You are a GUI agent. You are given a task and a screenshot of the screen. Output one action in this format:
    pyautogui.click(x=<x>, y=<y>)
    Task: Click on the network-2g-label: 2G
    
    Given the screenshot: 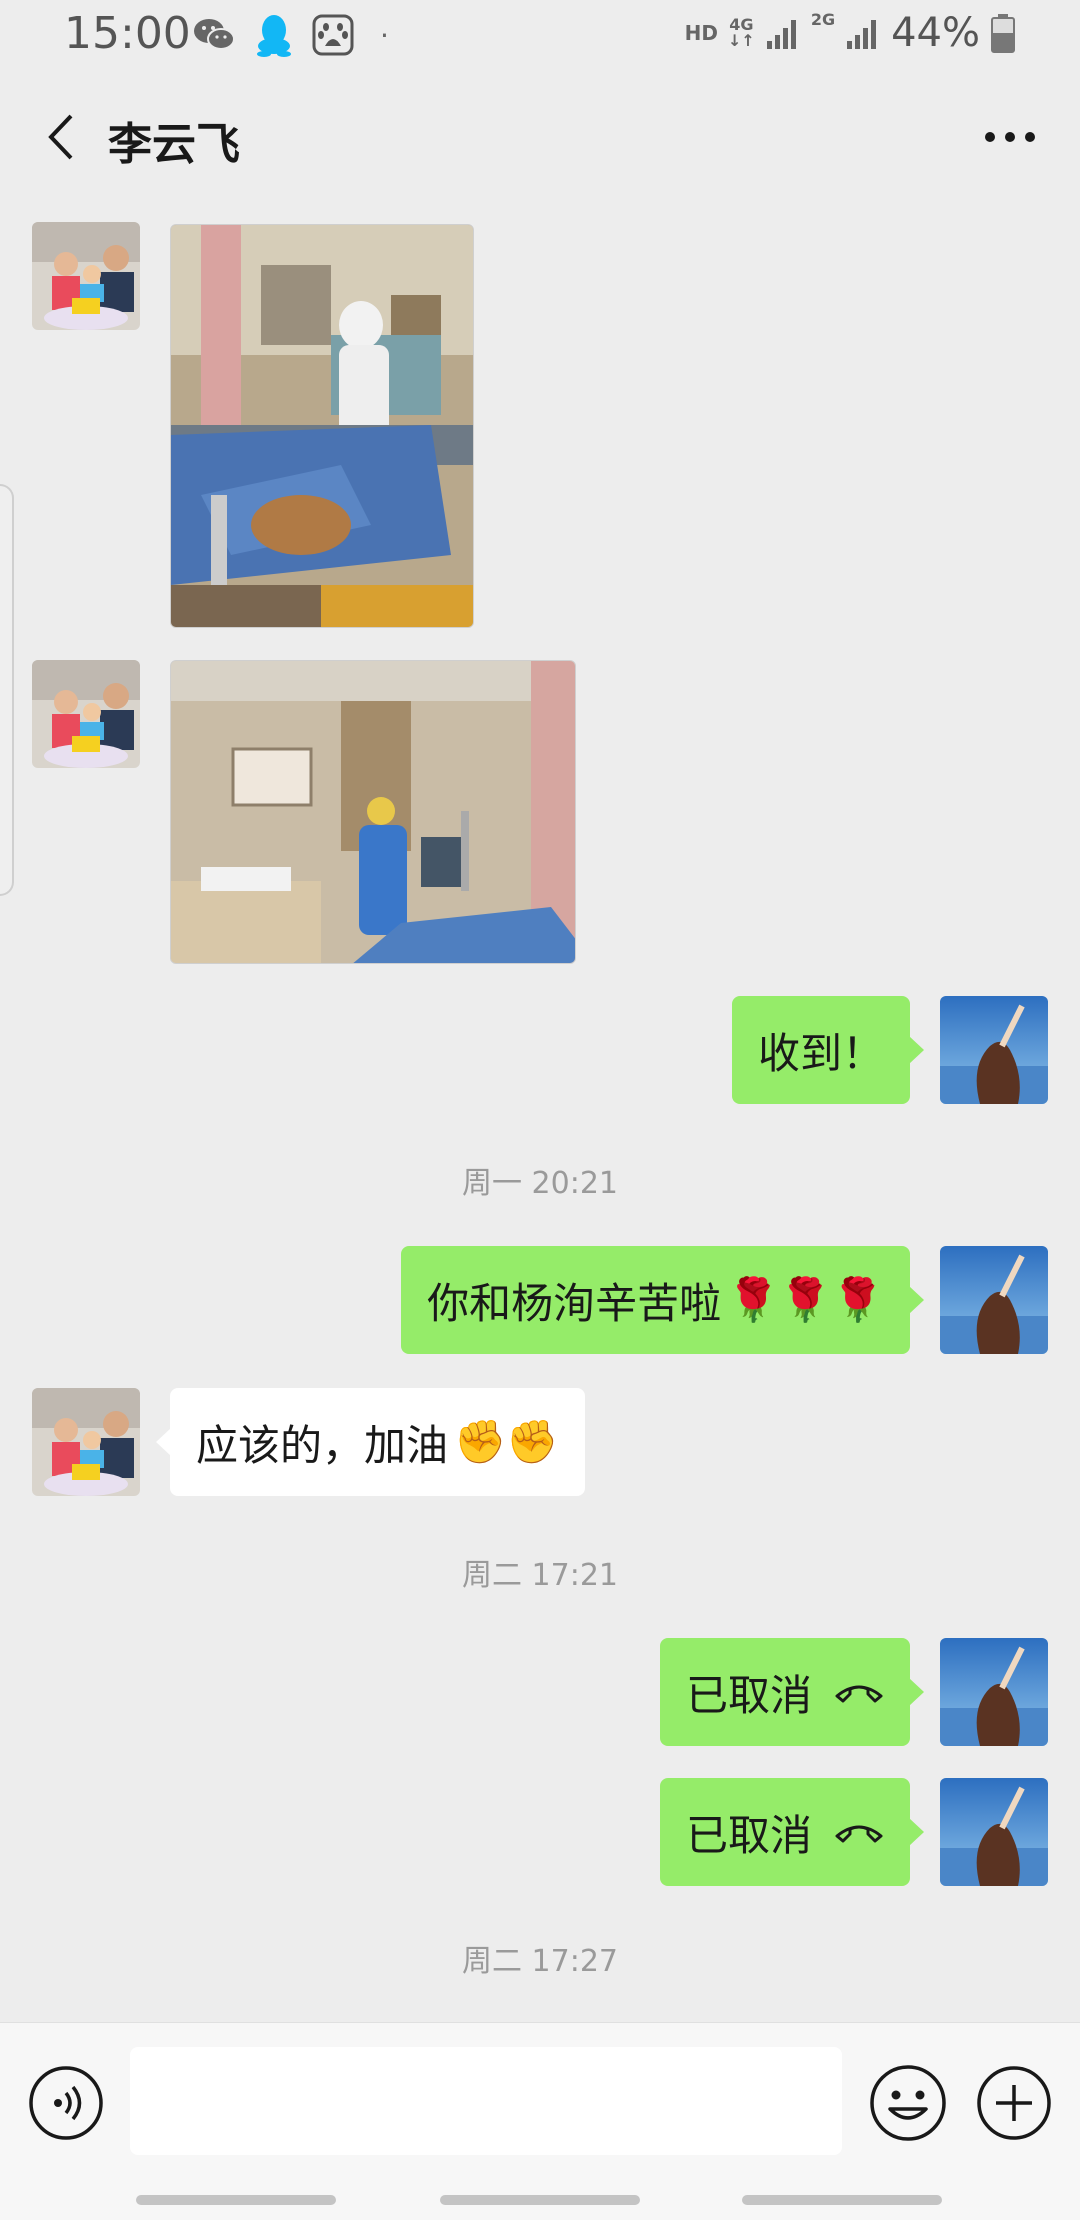 What is the action you would take?
    pyautogui.click(x=823, y=19)
    